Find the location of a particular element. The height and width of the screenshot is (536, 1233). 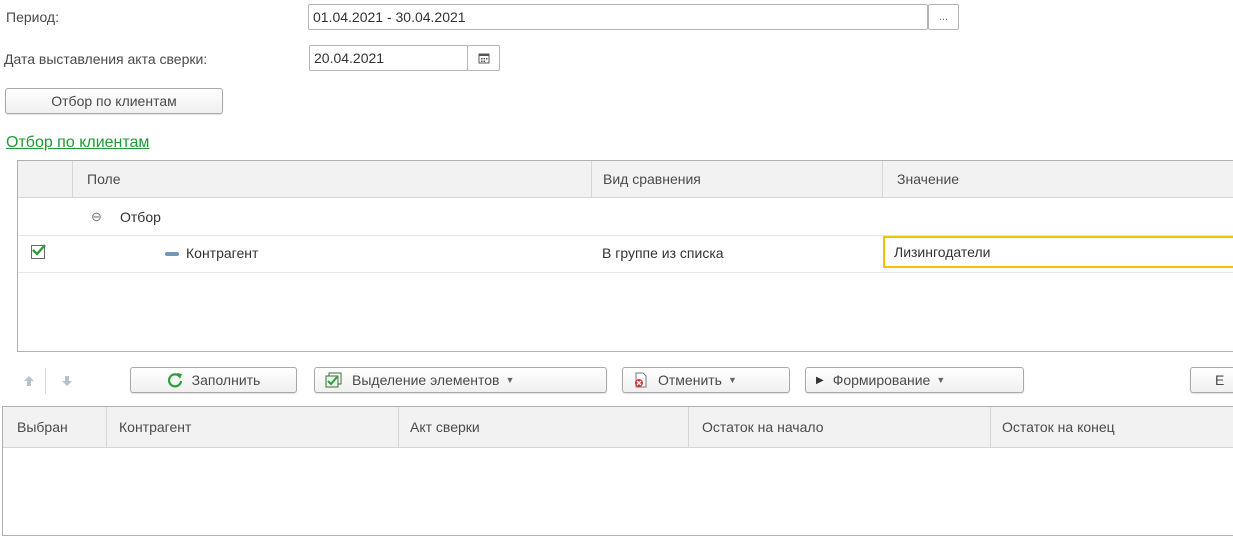

forming-label: Формирование is located at coordinates (881, 380).